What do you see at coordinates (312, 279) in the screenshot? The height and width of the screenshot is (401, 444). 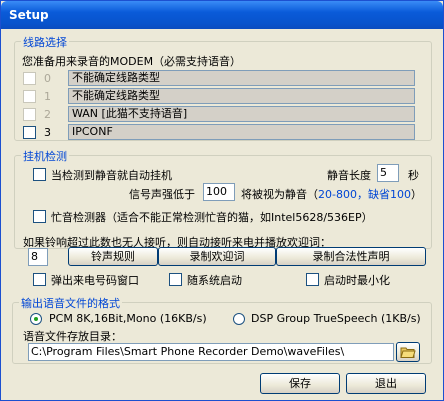 I see `start-minimized-checkbox` at bounding box center [312, 279].